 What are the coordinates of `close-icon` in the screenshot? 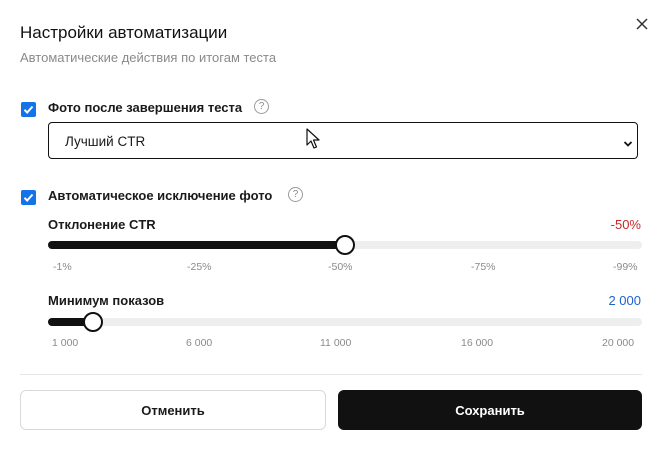 It's located at (642, 24).